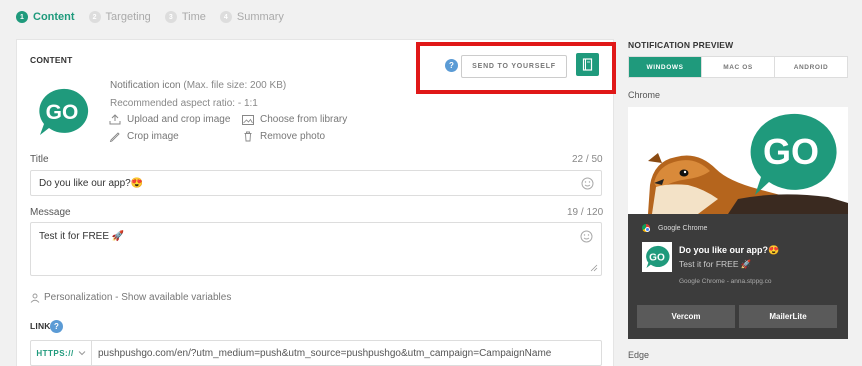 This screenshot has width=862, height=366. I want to click on preview-title: NOTIFICATION PREVIEW, so click(681, 45).